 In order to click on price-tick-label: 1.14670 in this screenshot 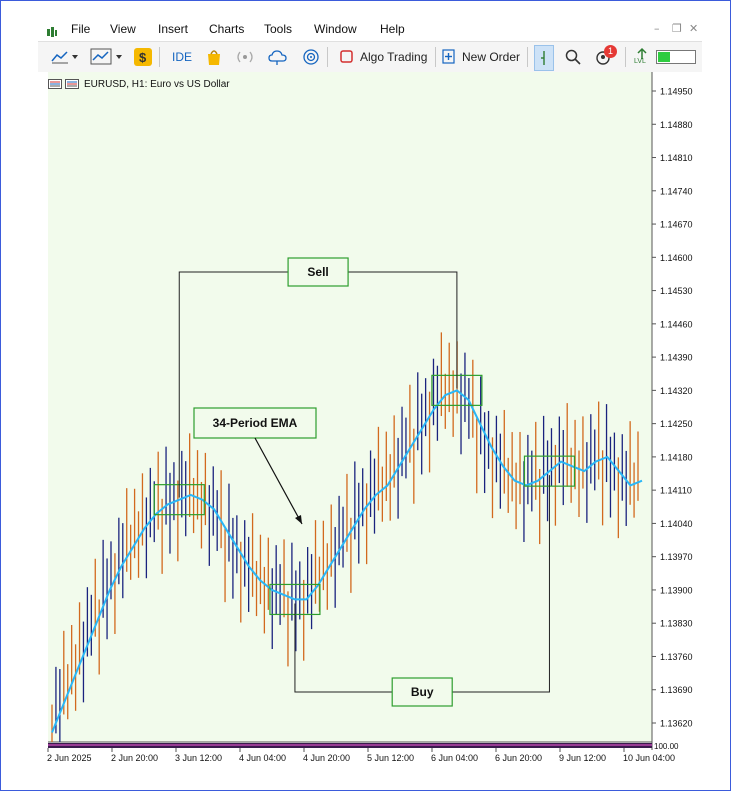, I will do `click(676, 225)`.